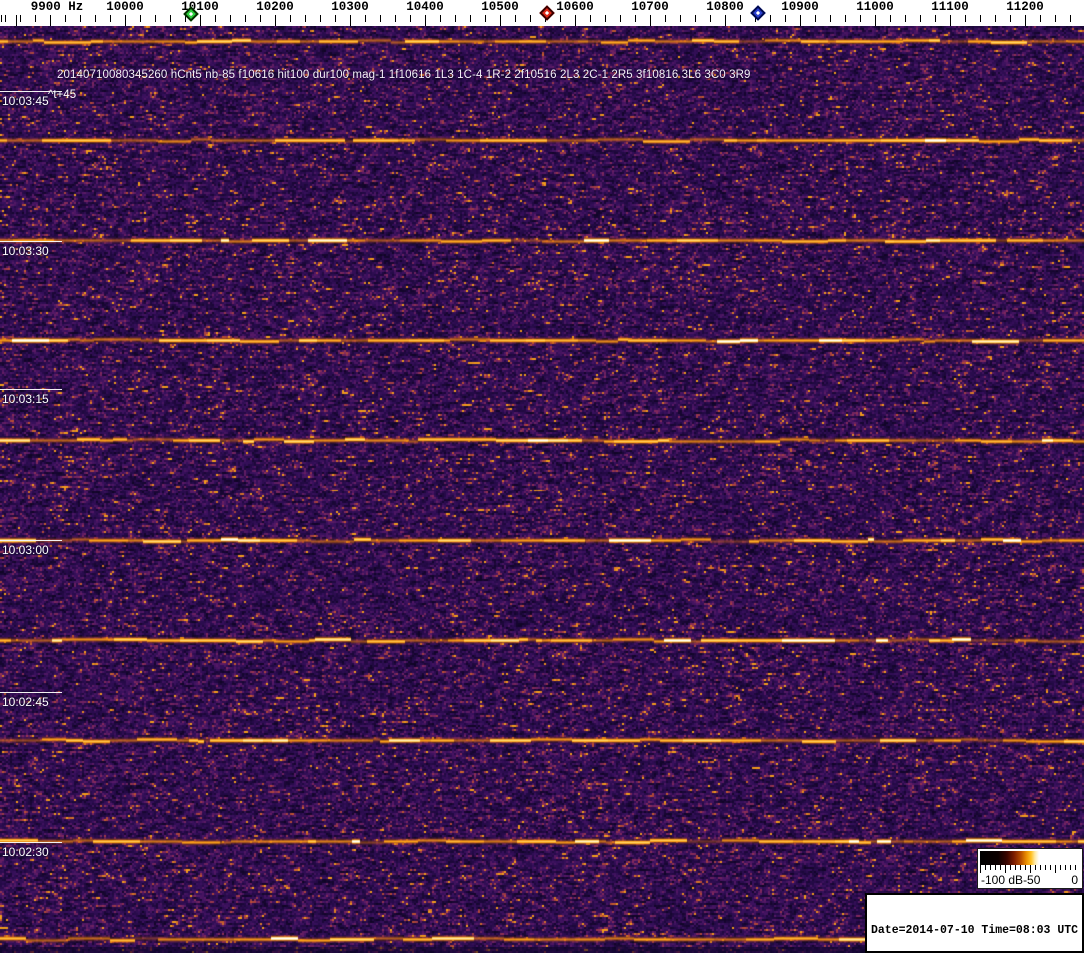  Describe the element at coordinates (25, 399) in the screenshot. I see `time-label: 10:03:15` at that location.